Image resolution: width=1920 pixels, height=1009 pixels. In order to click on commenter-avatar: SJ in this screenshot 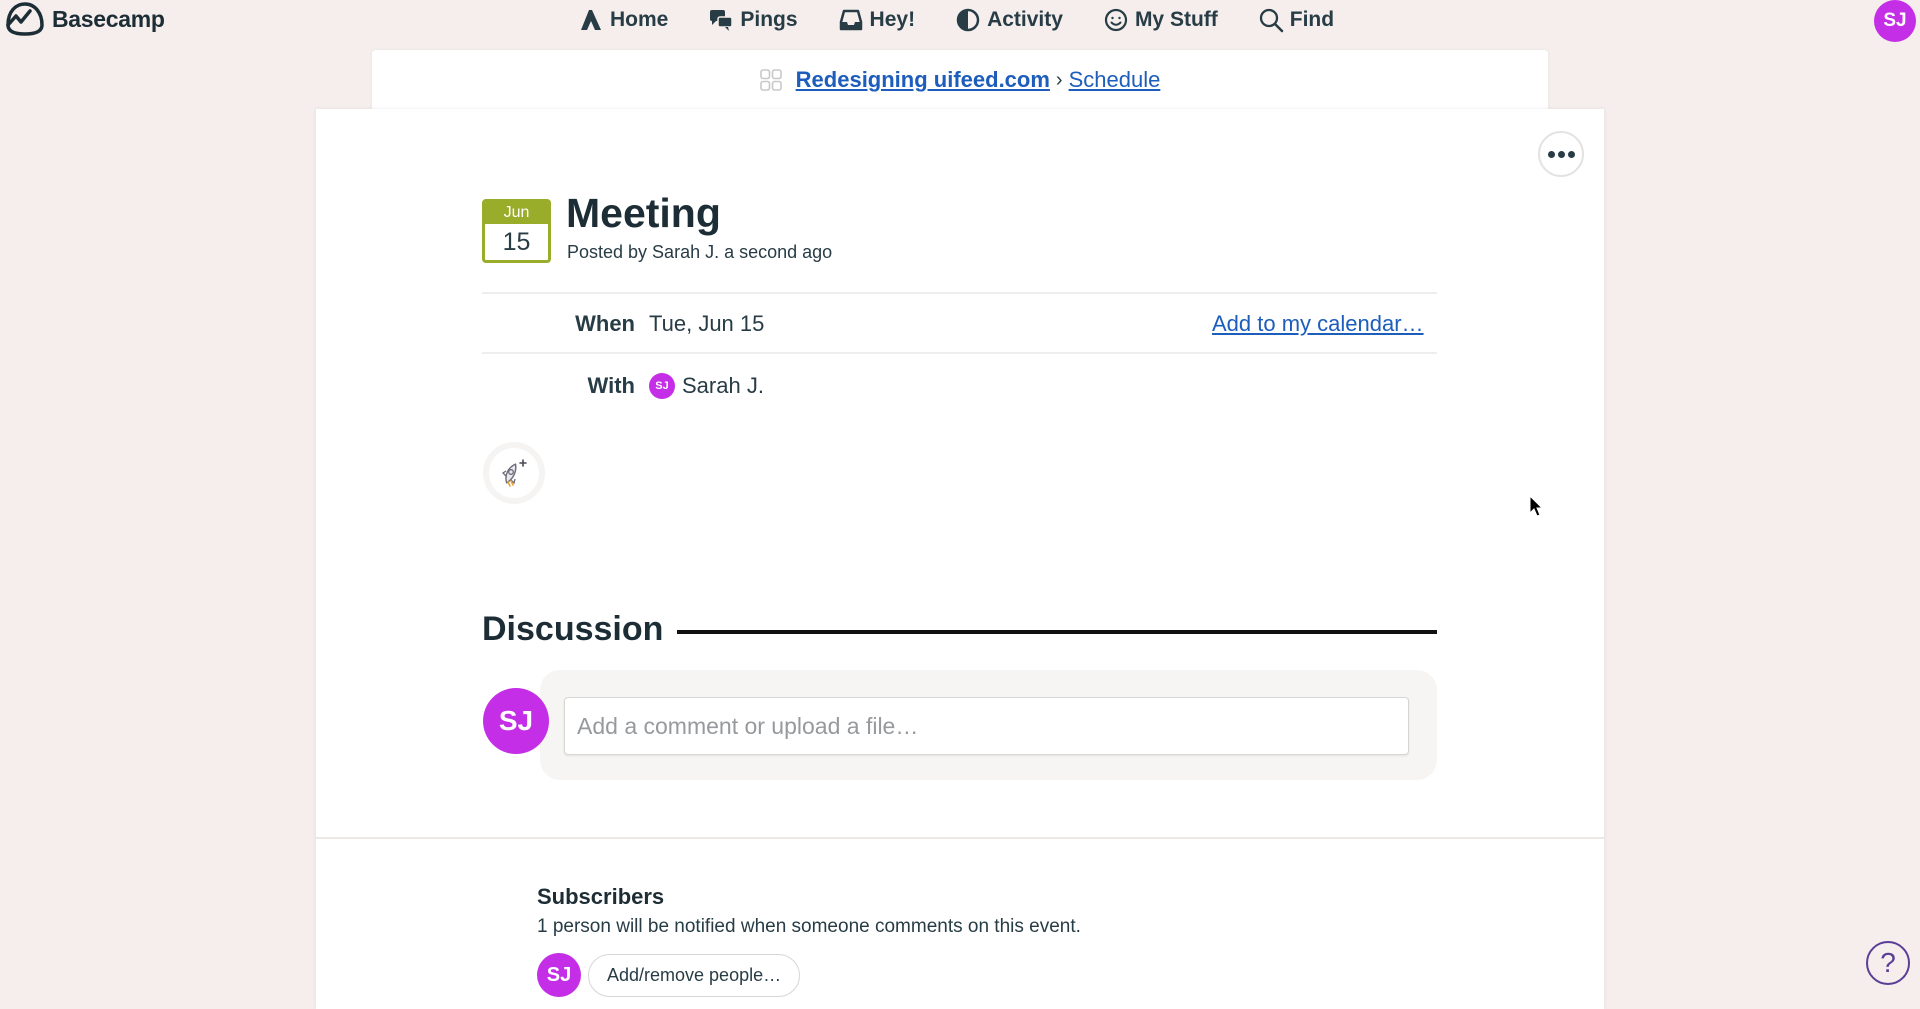, I will do `click(516, 721)`.